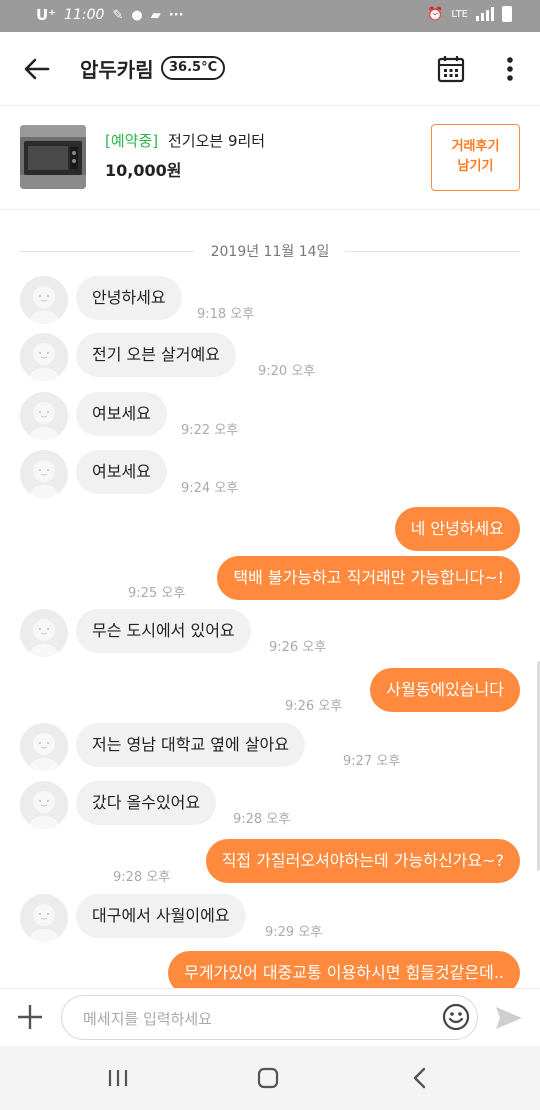 The image size is (540, 1110). What do you see at coordinates (143, 170) in the screenshot?
I see `product-price: 10,000원` at bounding box center [143, 170].